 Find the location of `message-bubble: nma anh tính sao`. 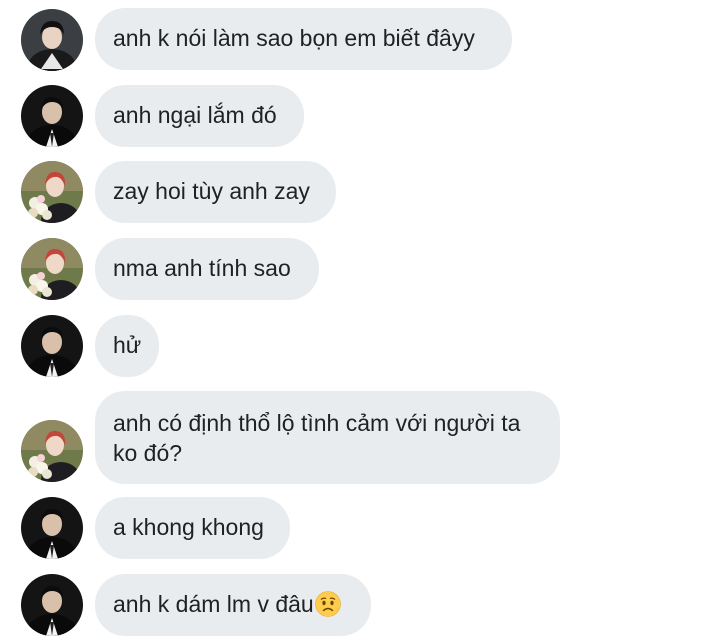

message-bubble: nma anh tính sao is located at coordinates (207, 269).